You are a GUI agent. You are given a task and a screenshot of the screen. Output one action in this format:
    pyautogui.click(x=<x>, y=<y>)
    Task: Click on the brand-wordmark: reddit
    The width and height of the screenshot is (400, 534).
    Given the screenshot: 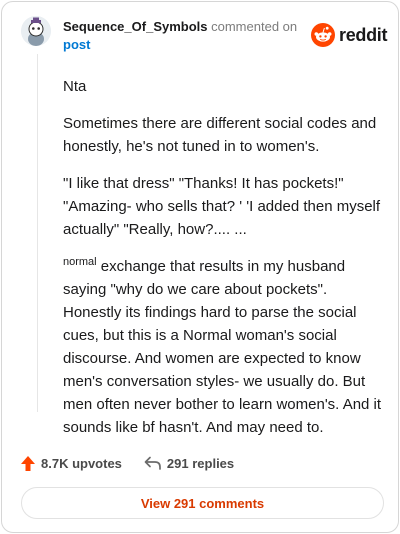 What is the action you would take?
    pyautogui.click(x=363, y=34)
    